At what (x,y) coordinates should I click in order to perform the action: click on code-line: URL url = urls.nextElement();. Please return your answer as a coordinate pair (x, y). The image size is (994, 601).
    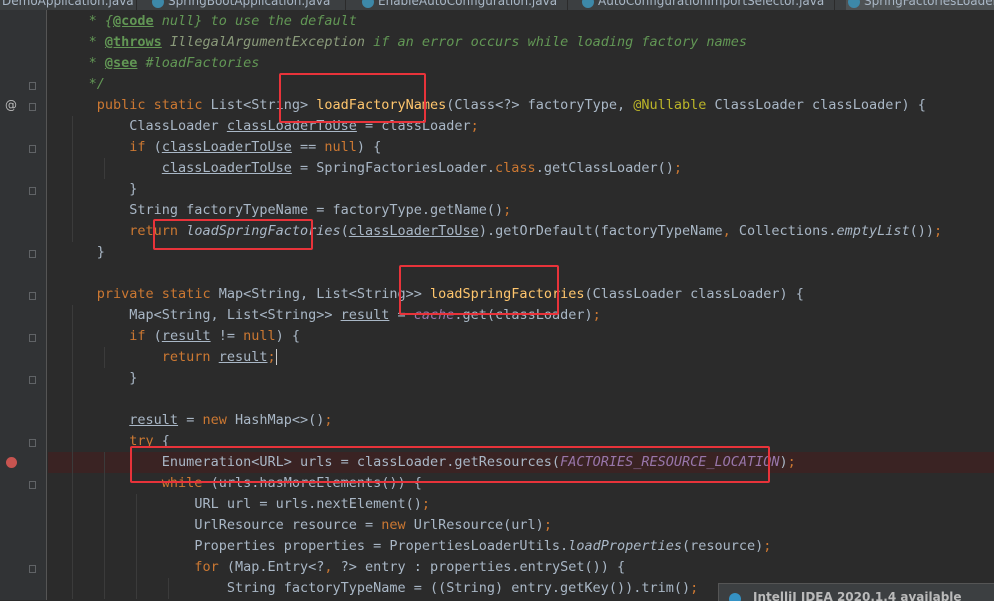
    Looking at the image, I should click on (521, 504).